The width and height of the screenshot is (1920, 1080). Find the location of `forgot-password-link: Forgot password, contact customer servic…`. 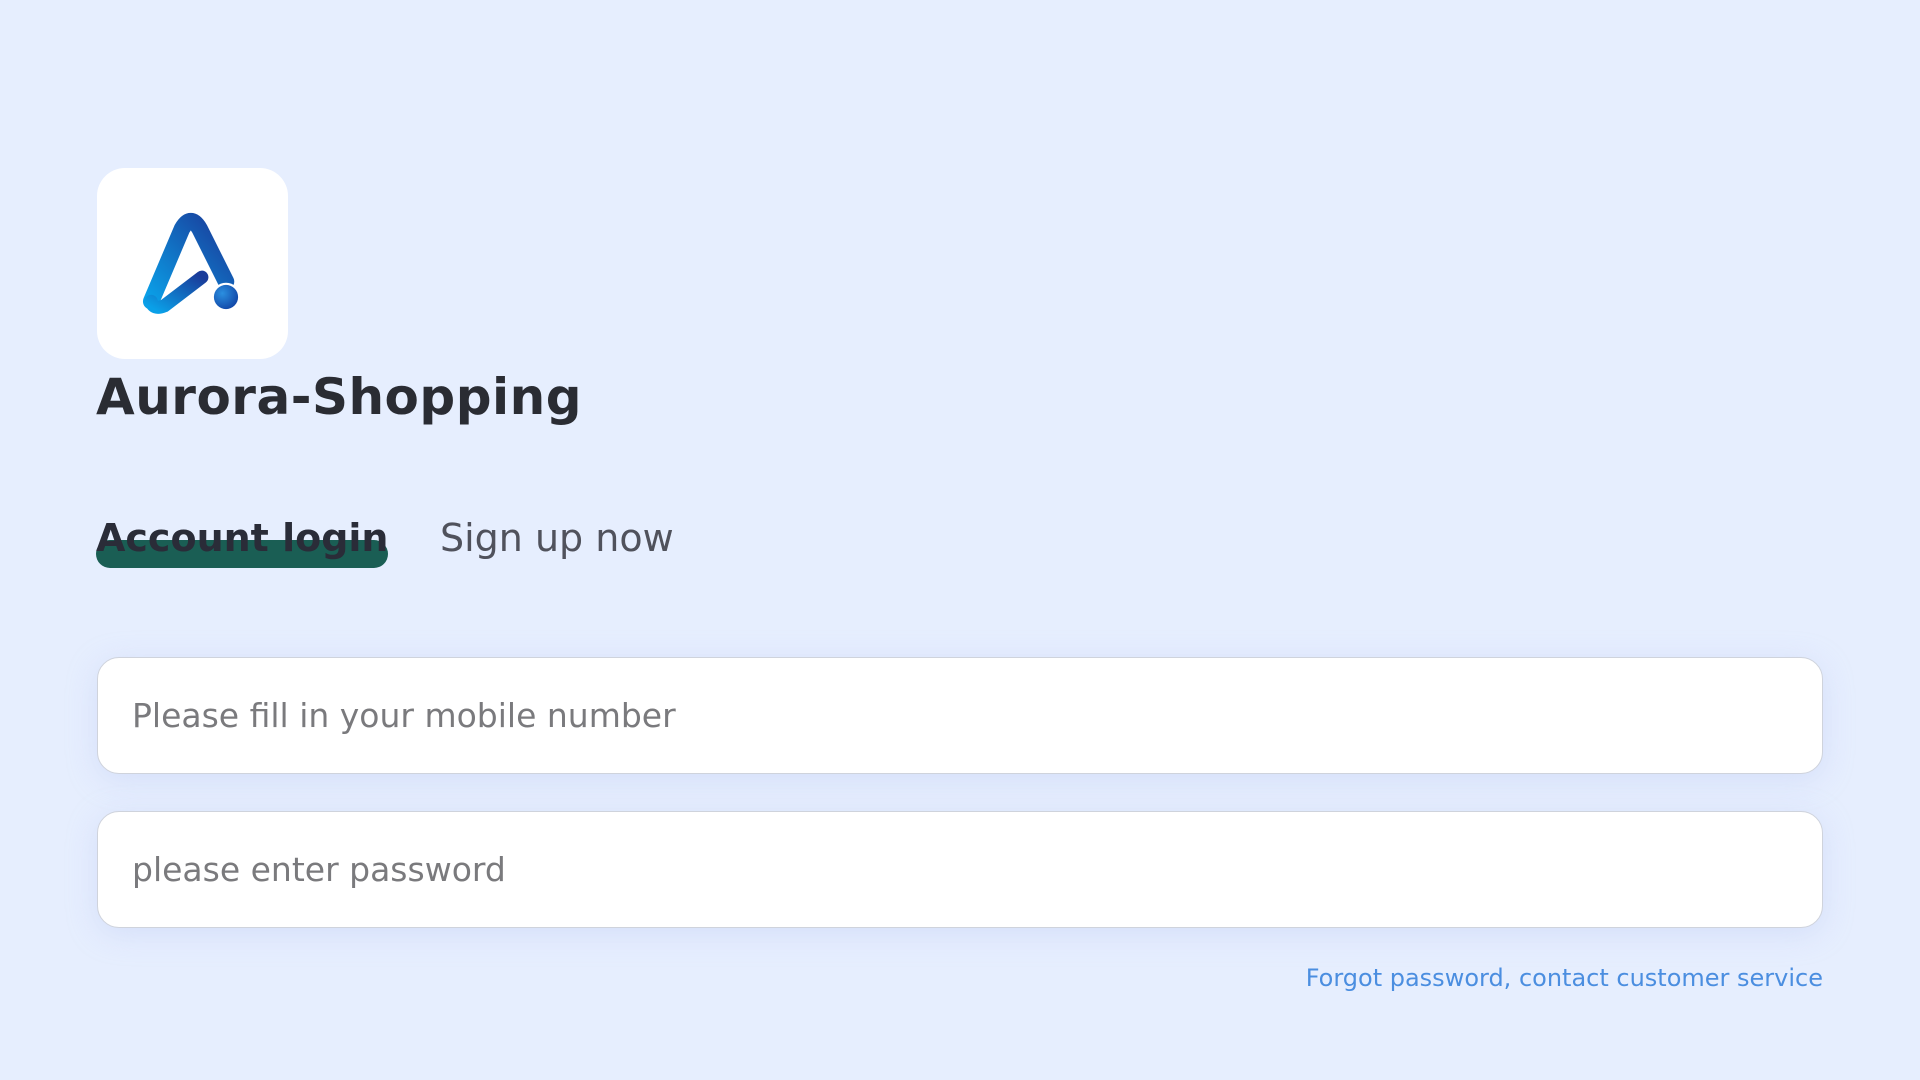

forgot-password-link: Forgot password, contact customer servic… is located at coordinates (1564, 978).